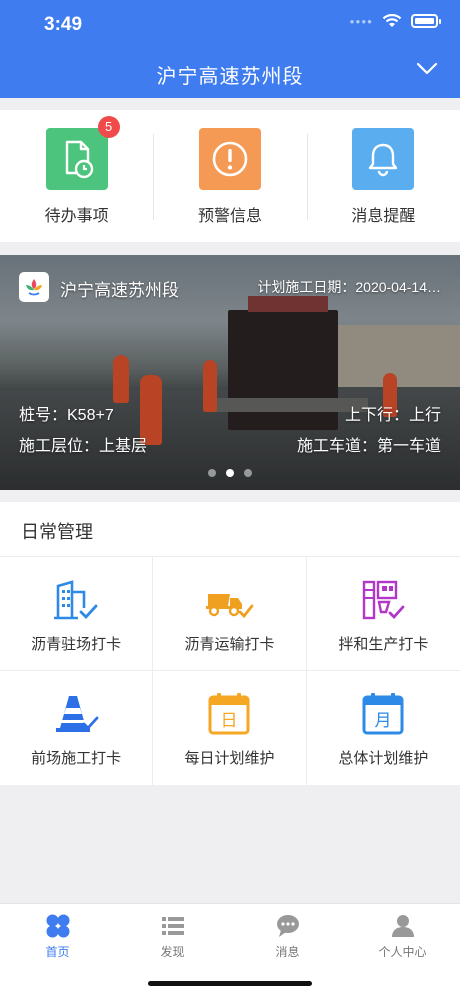 Image resolution: width=460 pixels, height=996 pixels. I want to click on svg-text: 日, so click(229, 721).